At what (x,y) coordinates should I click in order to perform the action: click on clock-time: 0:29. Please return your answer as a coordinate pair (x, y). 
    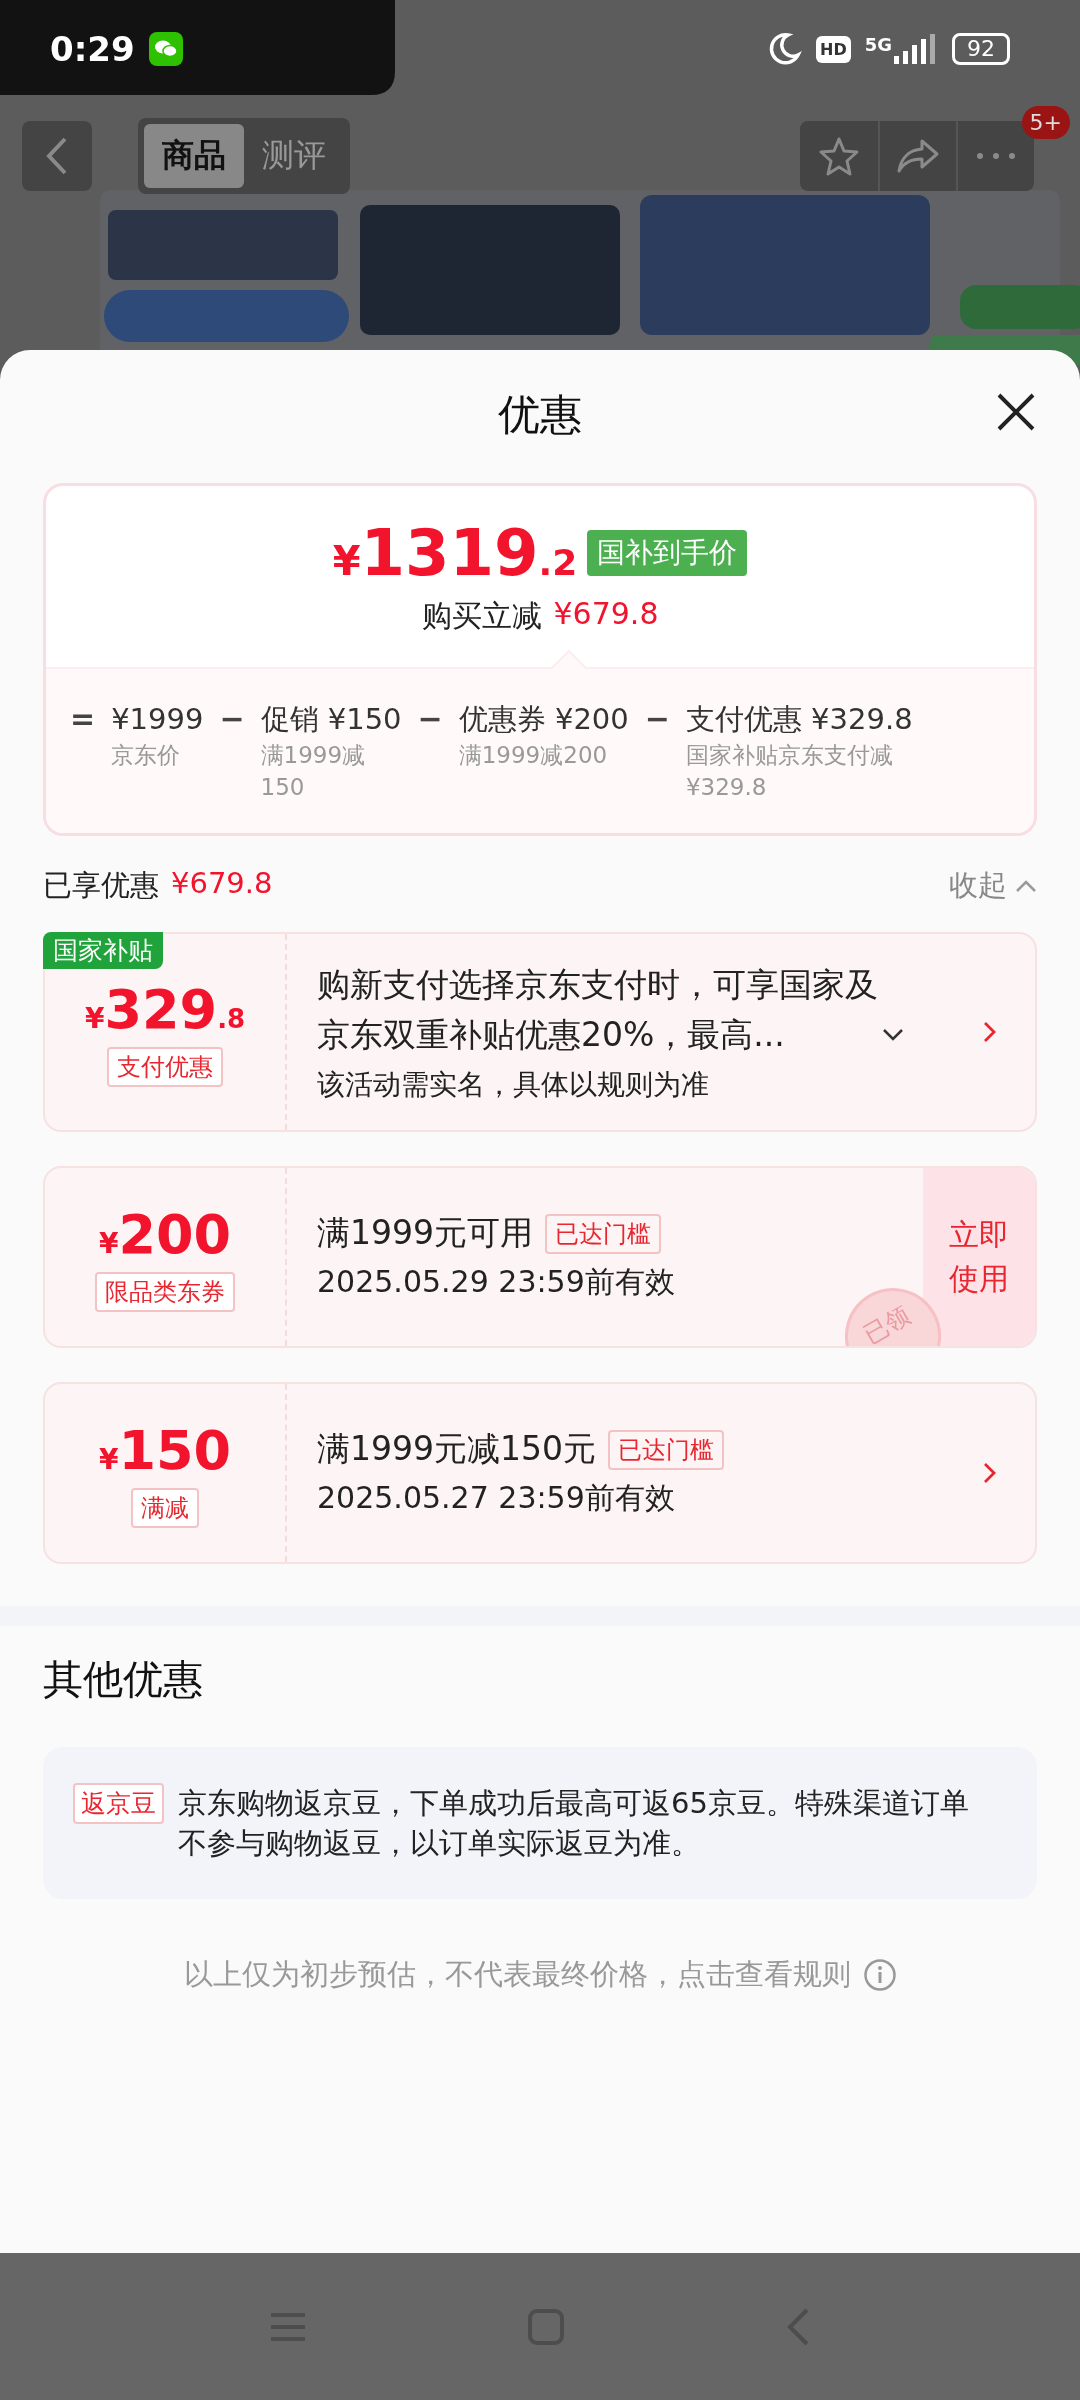
    Looking at the image, I should click on (92, 49).